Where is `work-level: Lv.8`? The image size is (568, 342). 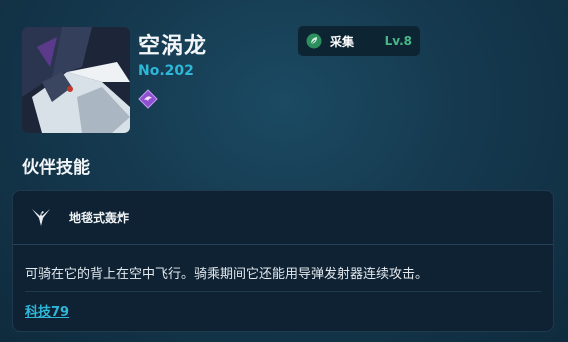 work-level: Lv.8 is located at coordinates (398, 41).